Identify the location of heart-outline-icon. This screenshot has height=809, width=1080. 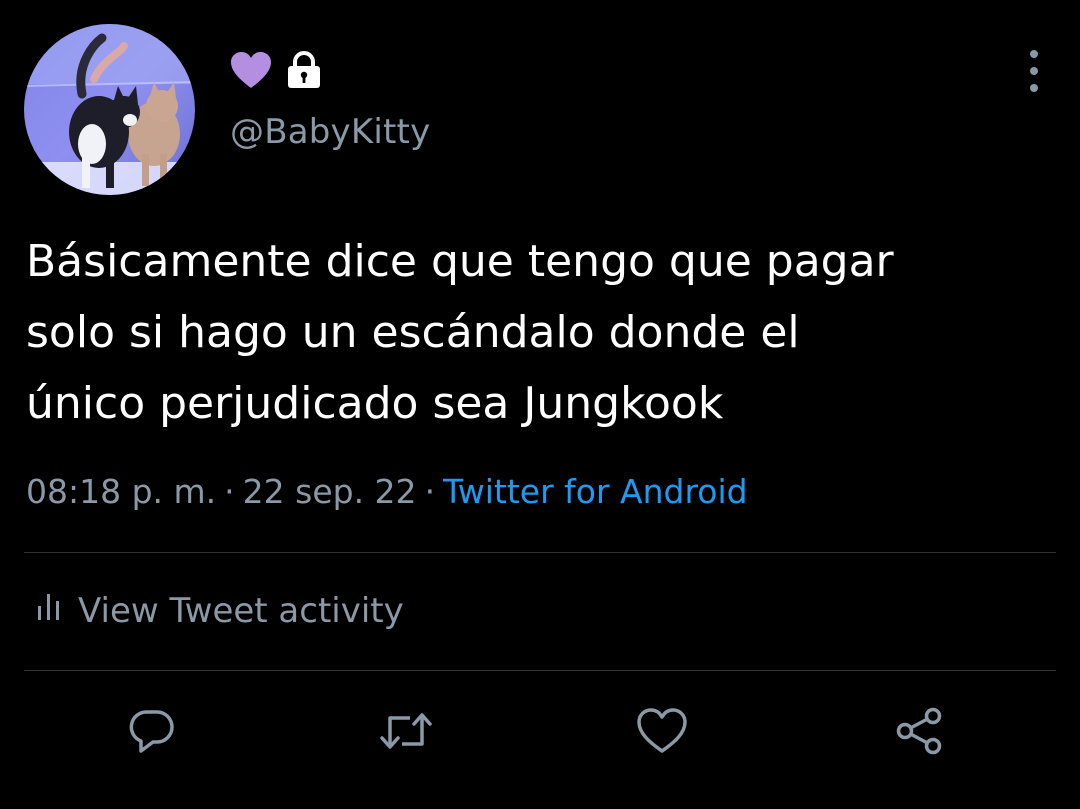
(662, 733).